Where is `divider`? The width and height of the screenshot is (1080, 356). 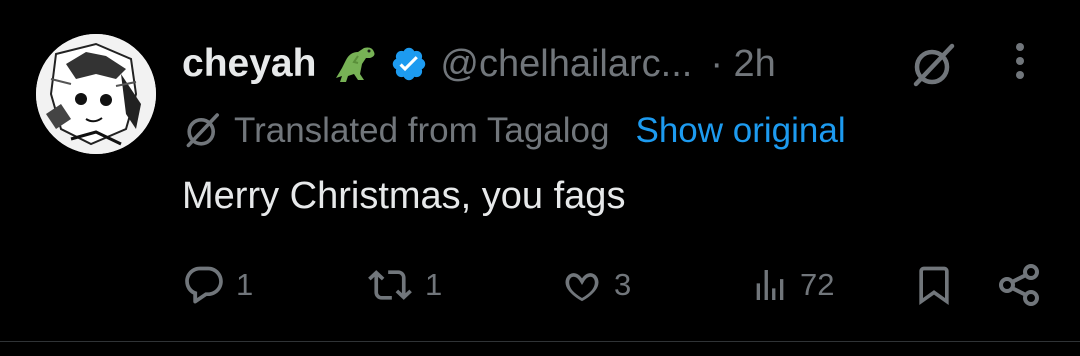
divider is located at coordinates (540, 341).